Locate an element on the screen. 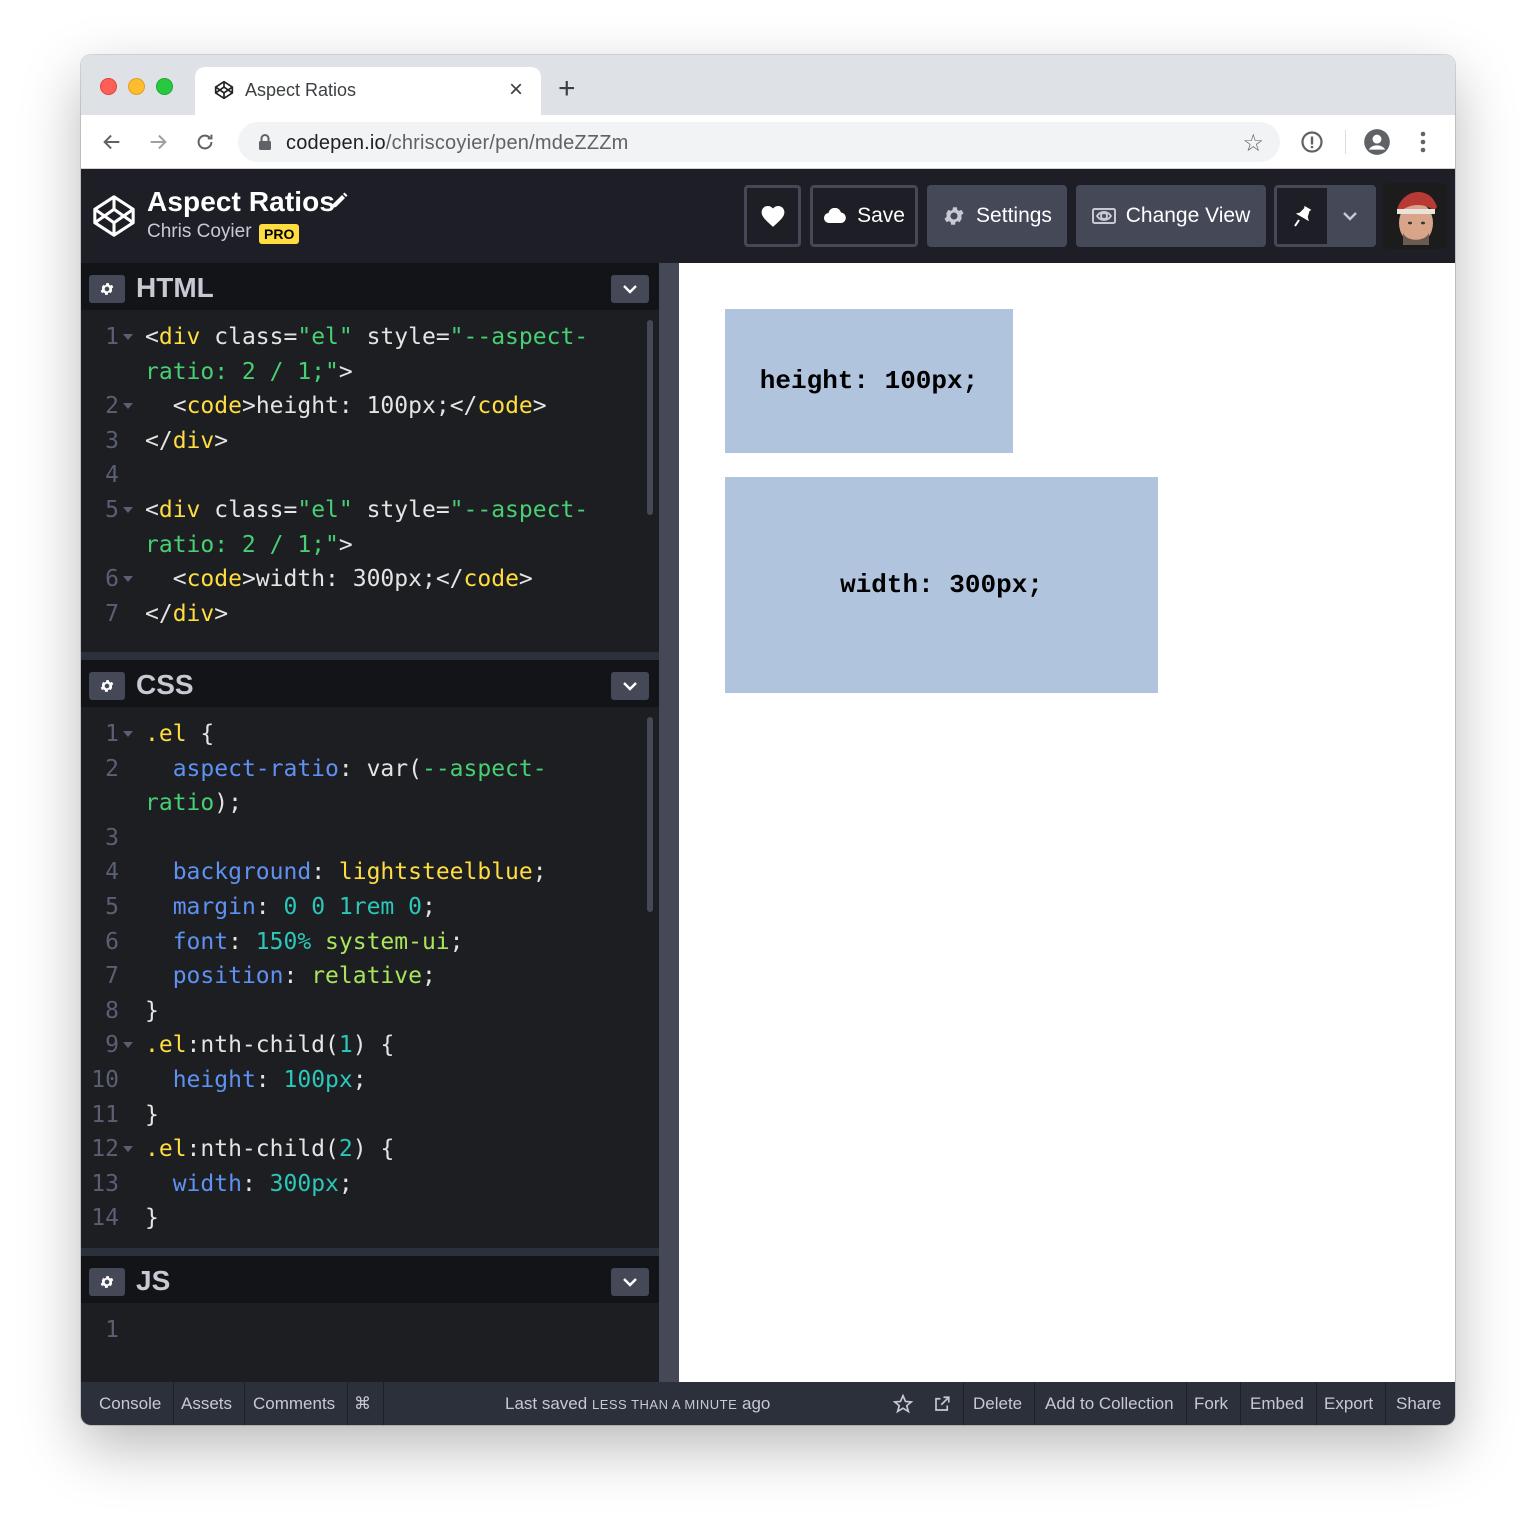  pin-button is located at coordinates (1302, 216).